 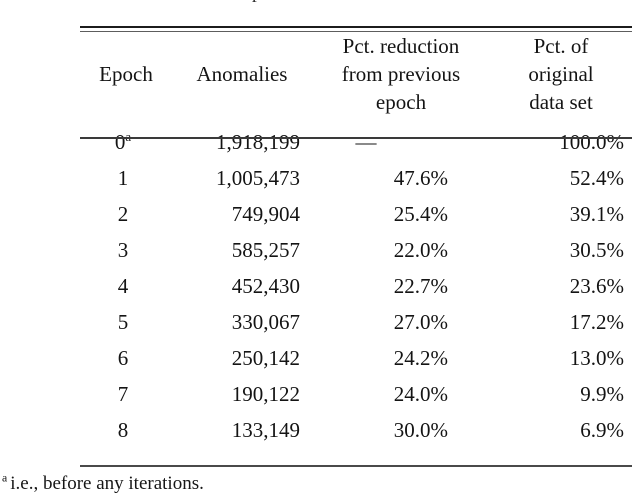 What do you see at coordinates (123, 213) in the screenshot?
I see `cell-epoch: 2` at bounding box center [123, 213].